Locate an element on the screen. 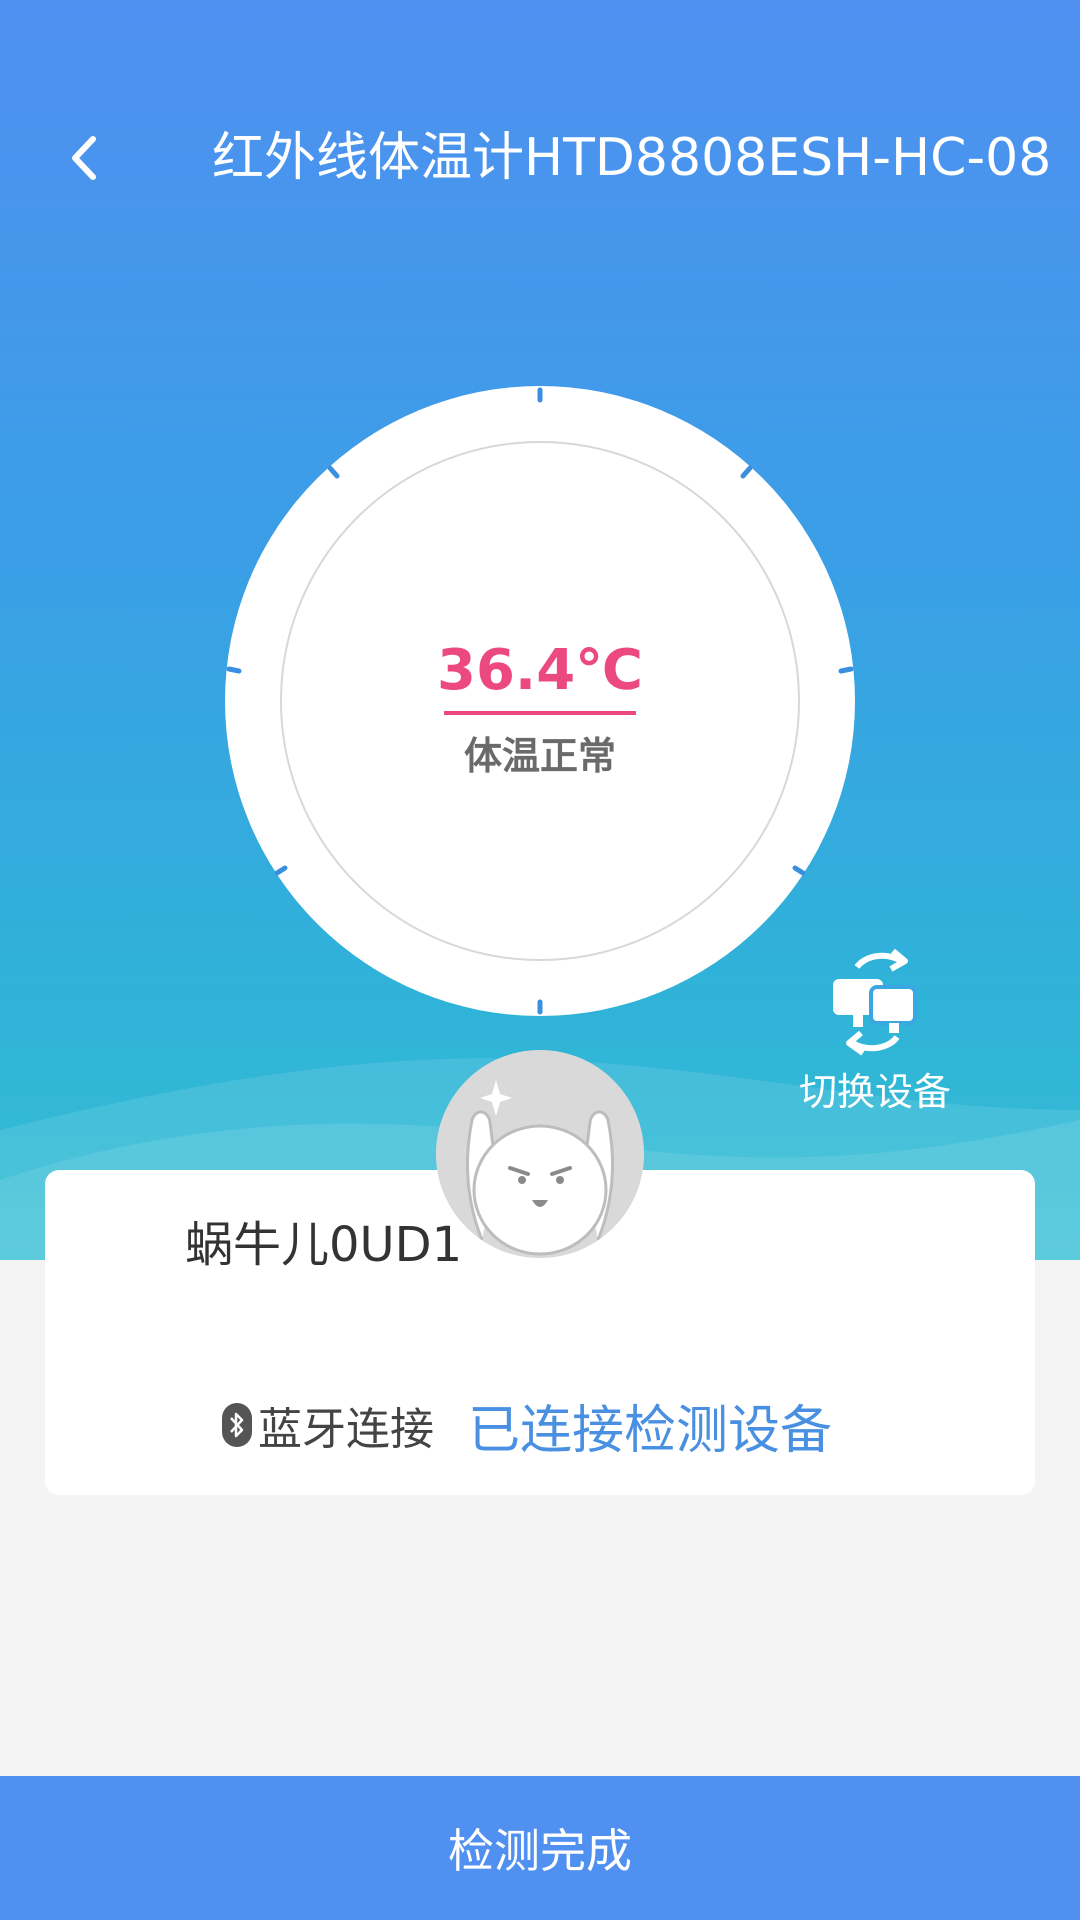 The width and height of the screenshot is (1080, 1920). username: 蜗牛儿0UD1 is located at coordinates (324, 1245).